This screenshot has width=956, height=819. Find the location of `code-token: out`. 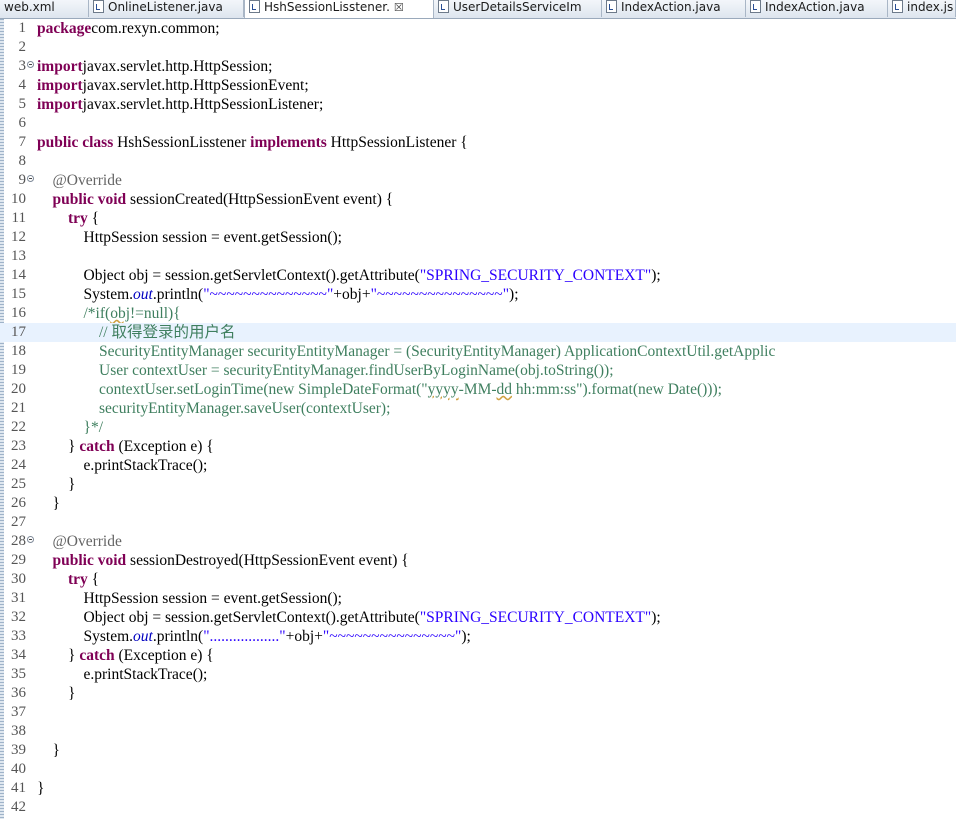

code-token: out is located at coordinates (143, 636).